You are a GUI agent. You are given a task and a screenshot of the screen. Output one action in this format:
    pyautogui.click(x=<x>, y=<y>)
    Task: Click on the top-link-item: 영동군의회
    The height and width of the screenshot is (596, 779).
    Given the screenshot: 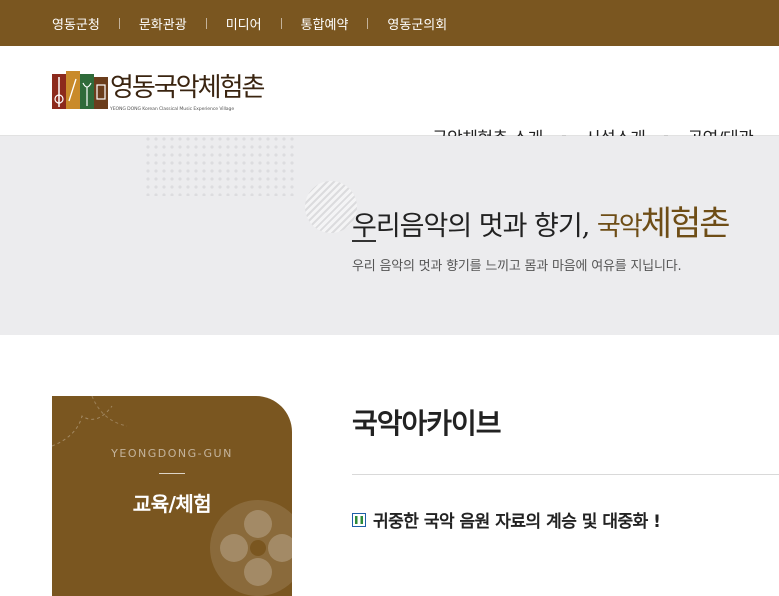 What is the action you would take?
    pyautogui.click(x=417, y=23)
    